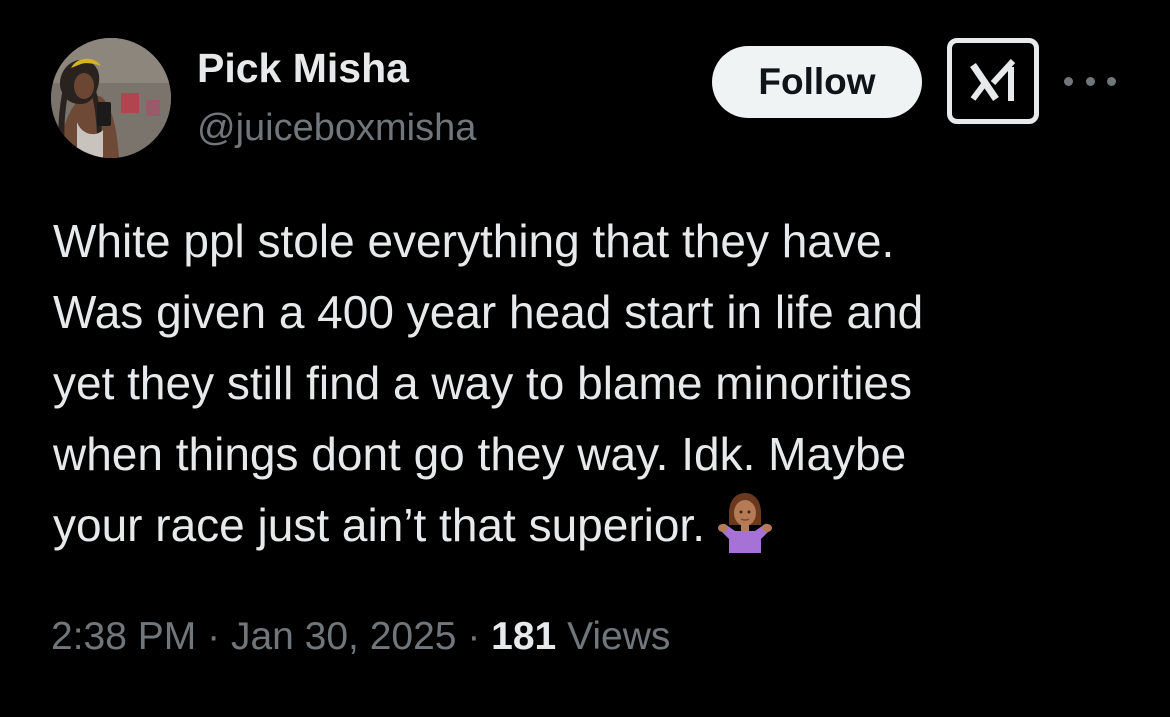  I want to click on tweet-text-line-content: your race just ain’t that superior., so click(379, 525).